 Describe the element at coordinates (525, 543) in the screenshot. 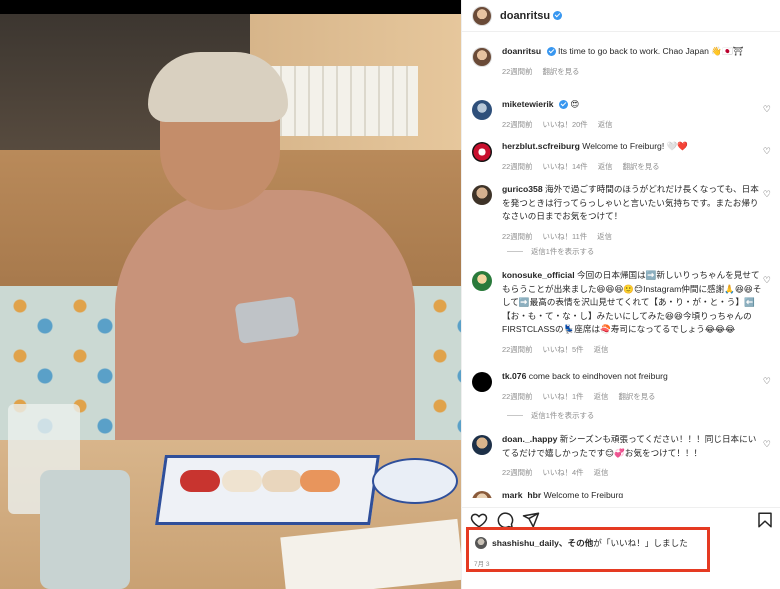

I see `liker-username: shashishu_daily` at that location.